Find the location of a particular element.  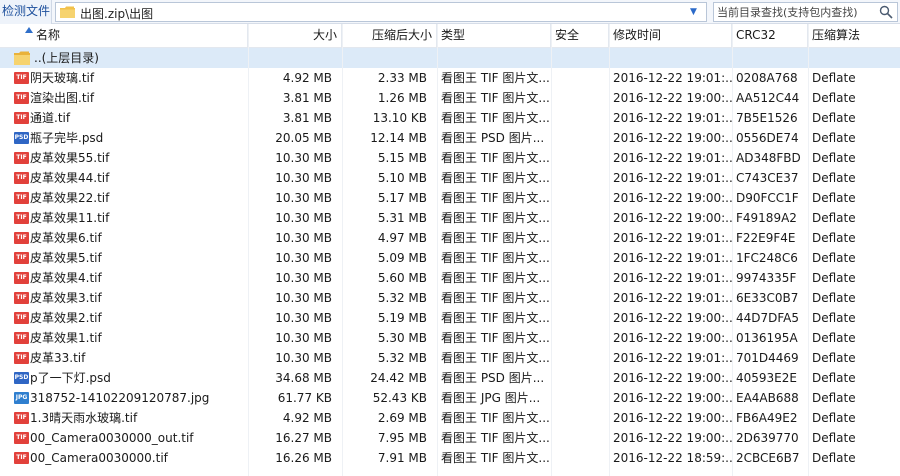

file-icon-label: PSD is located at coordinates (21, 137).